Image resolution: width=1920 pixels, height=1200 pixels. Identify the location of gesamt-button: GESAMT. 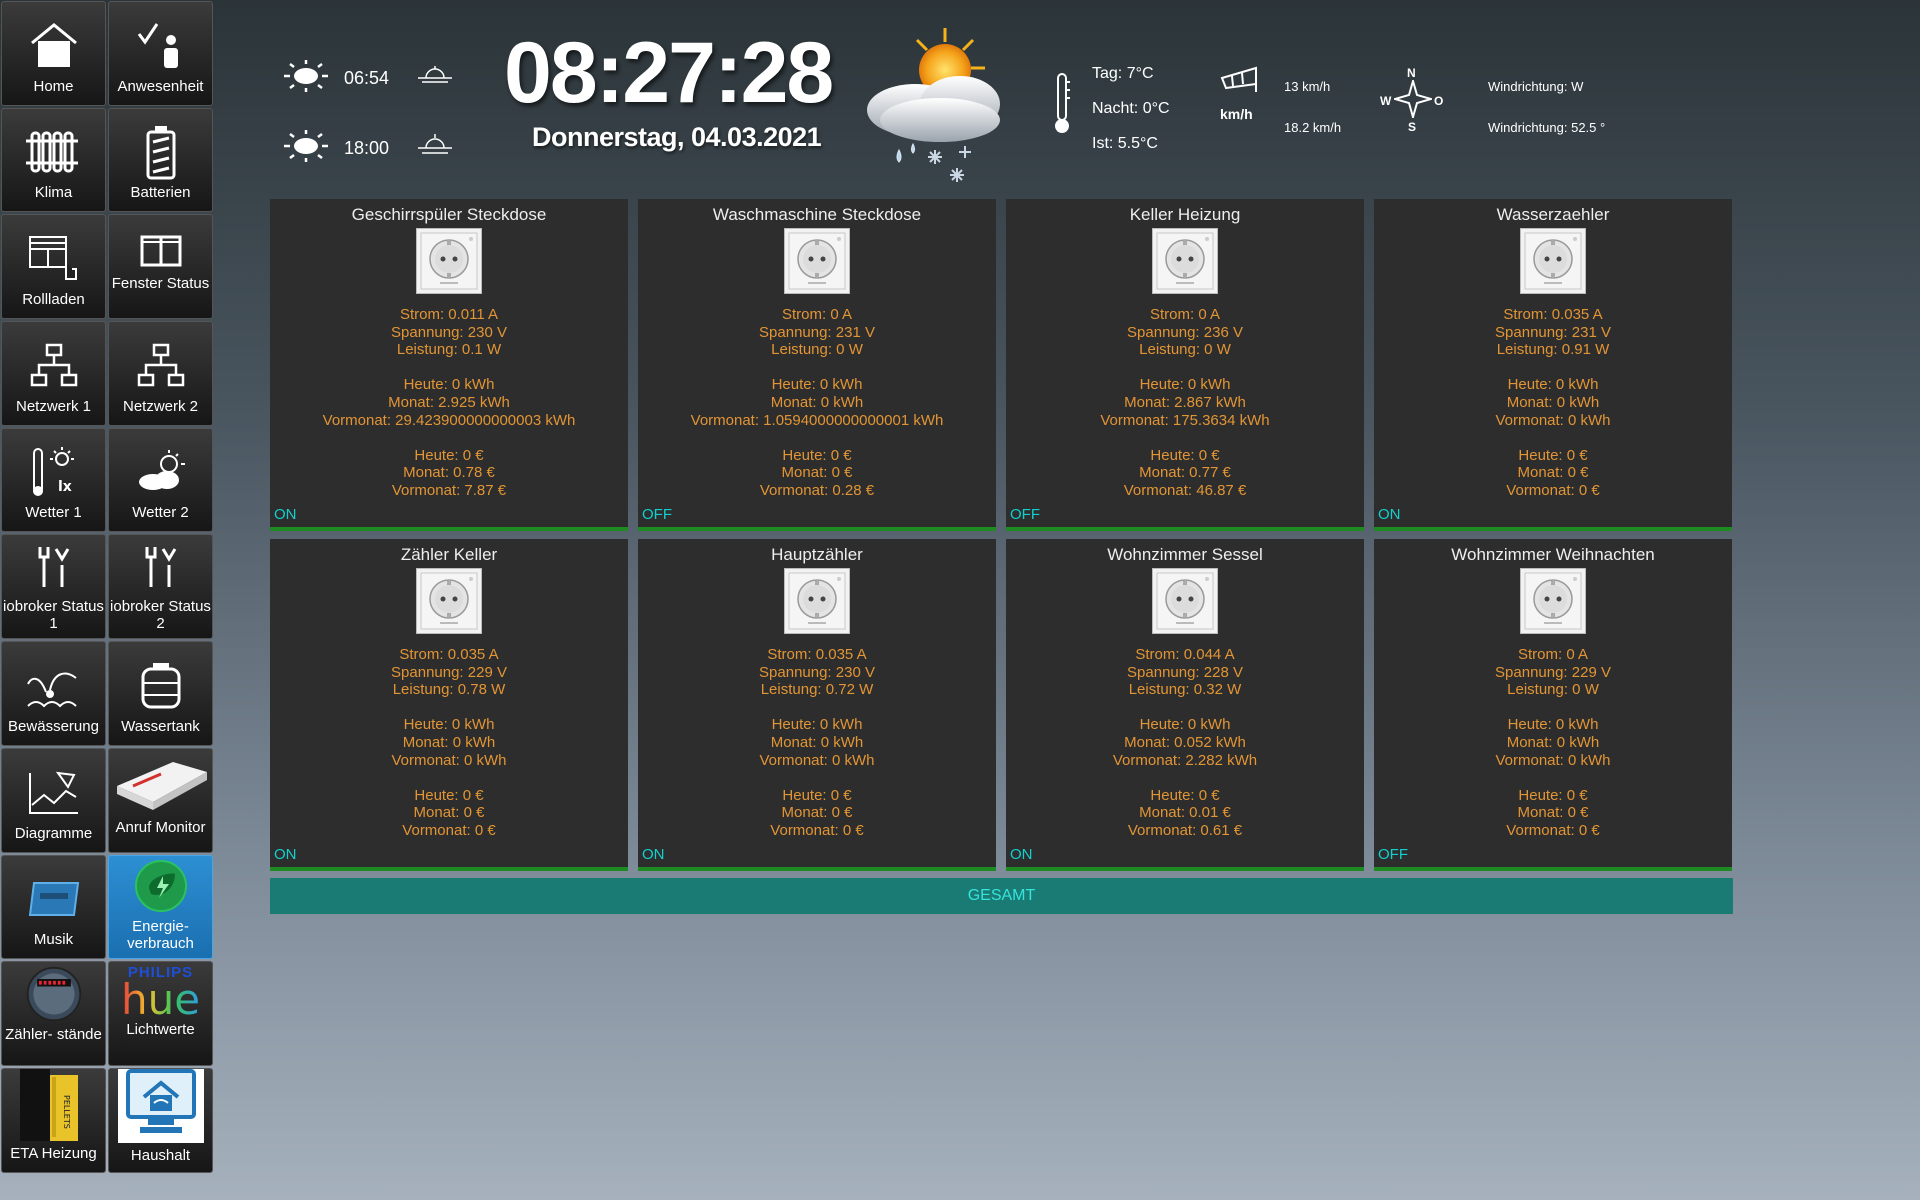
(1001, 896).